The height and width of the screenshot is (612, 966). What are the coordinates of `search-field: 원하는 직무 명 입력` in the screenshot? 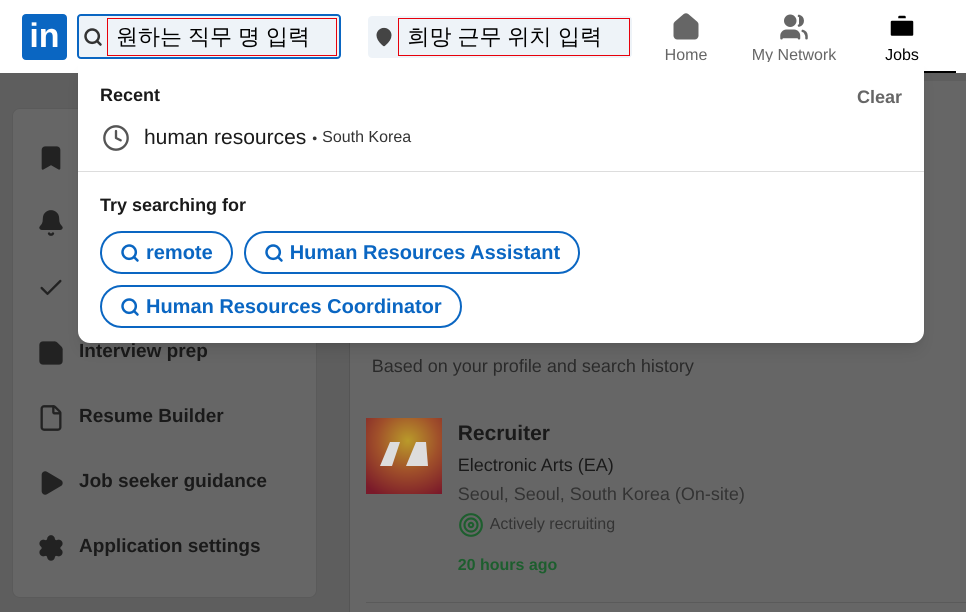 It's located at (209, 36).